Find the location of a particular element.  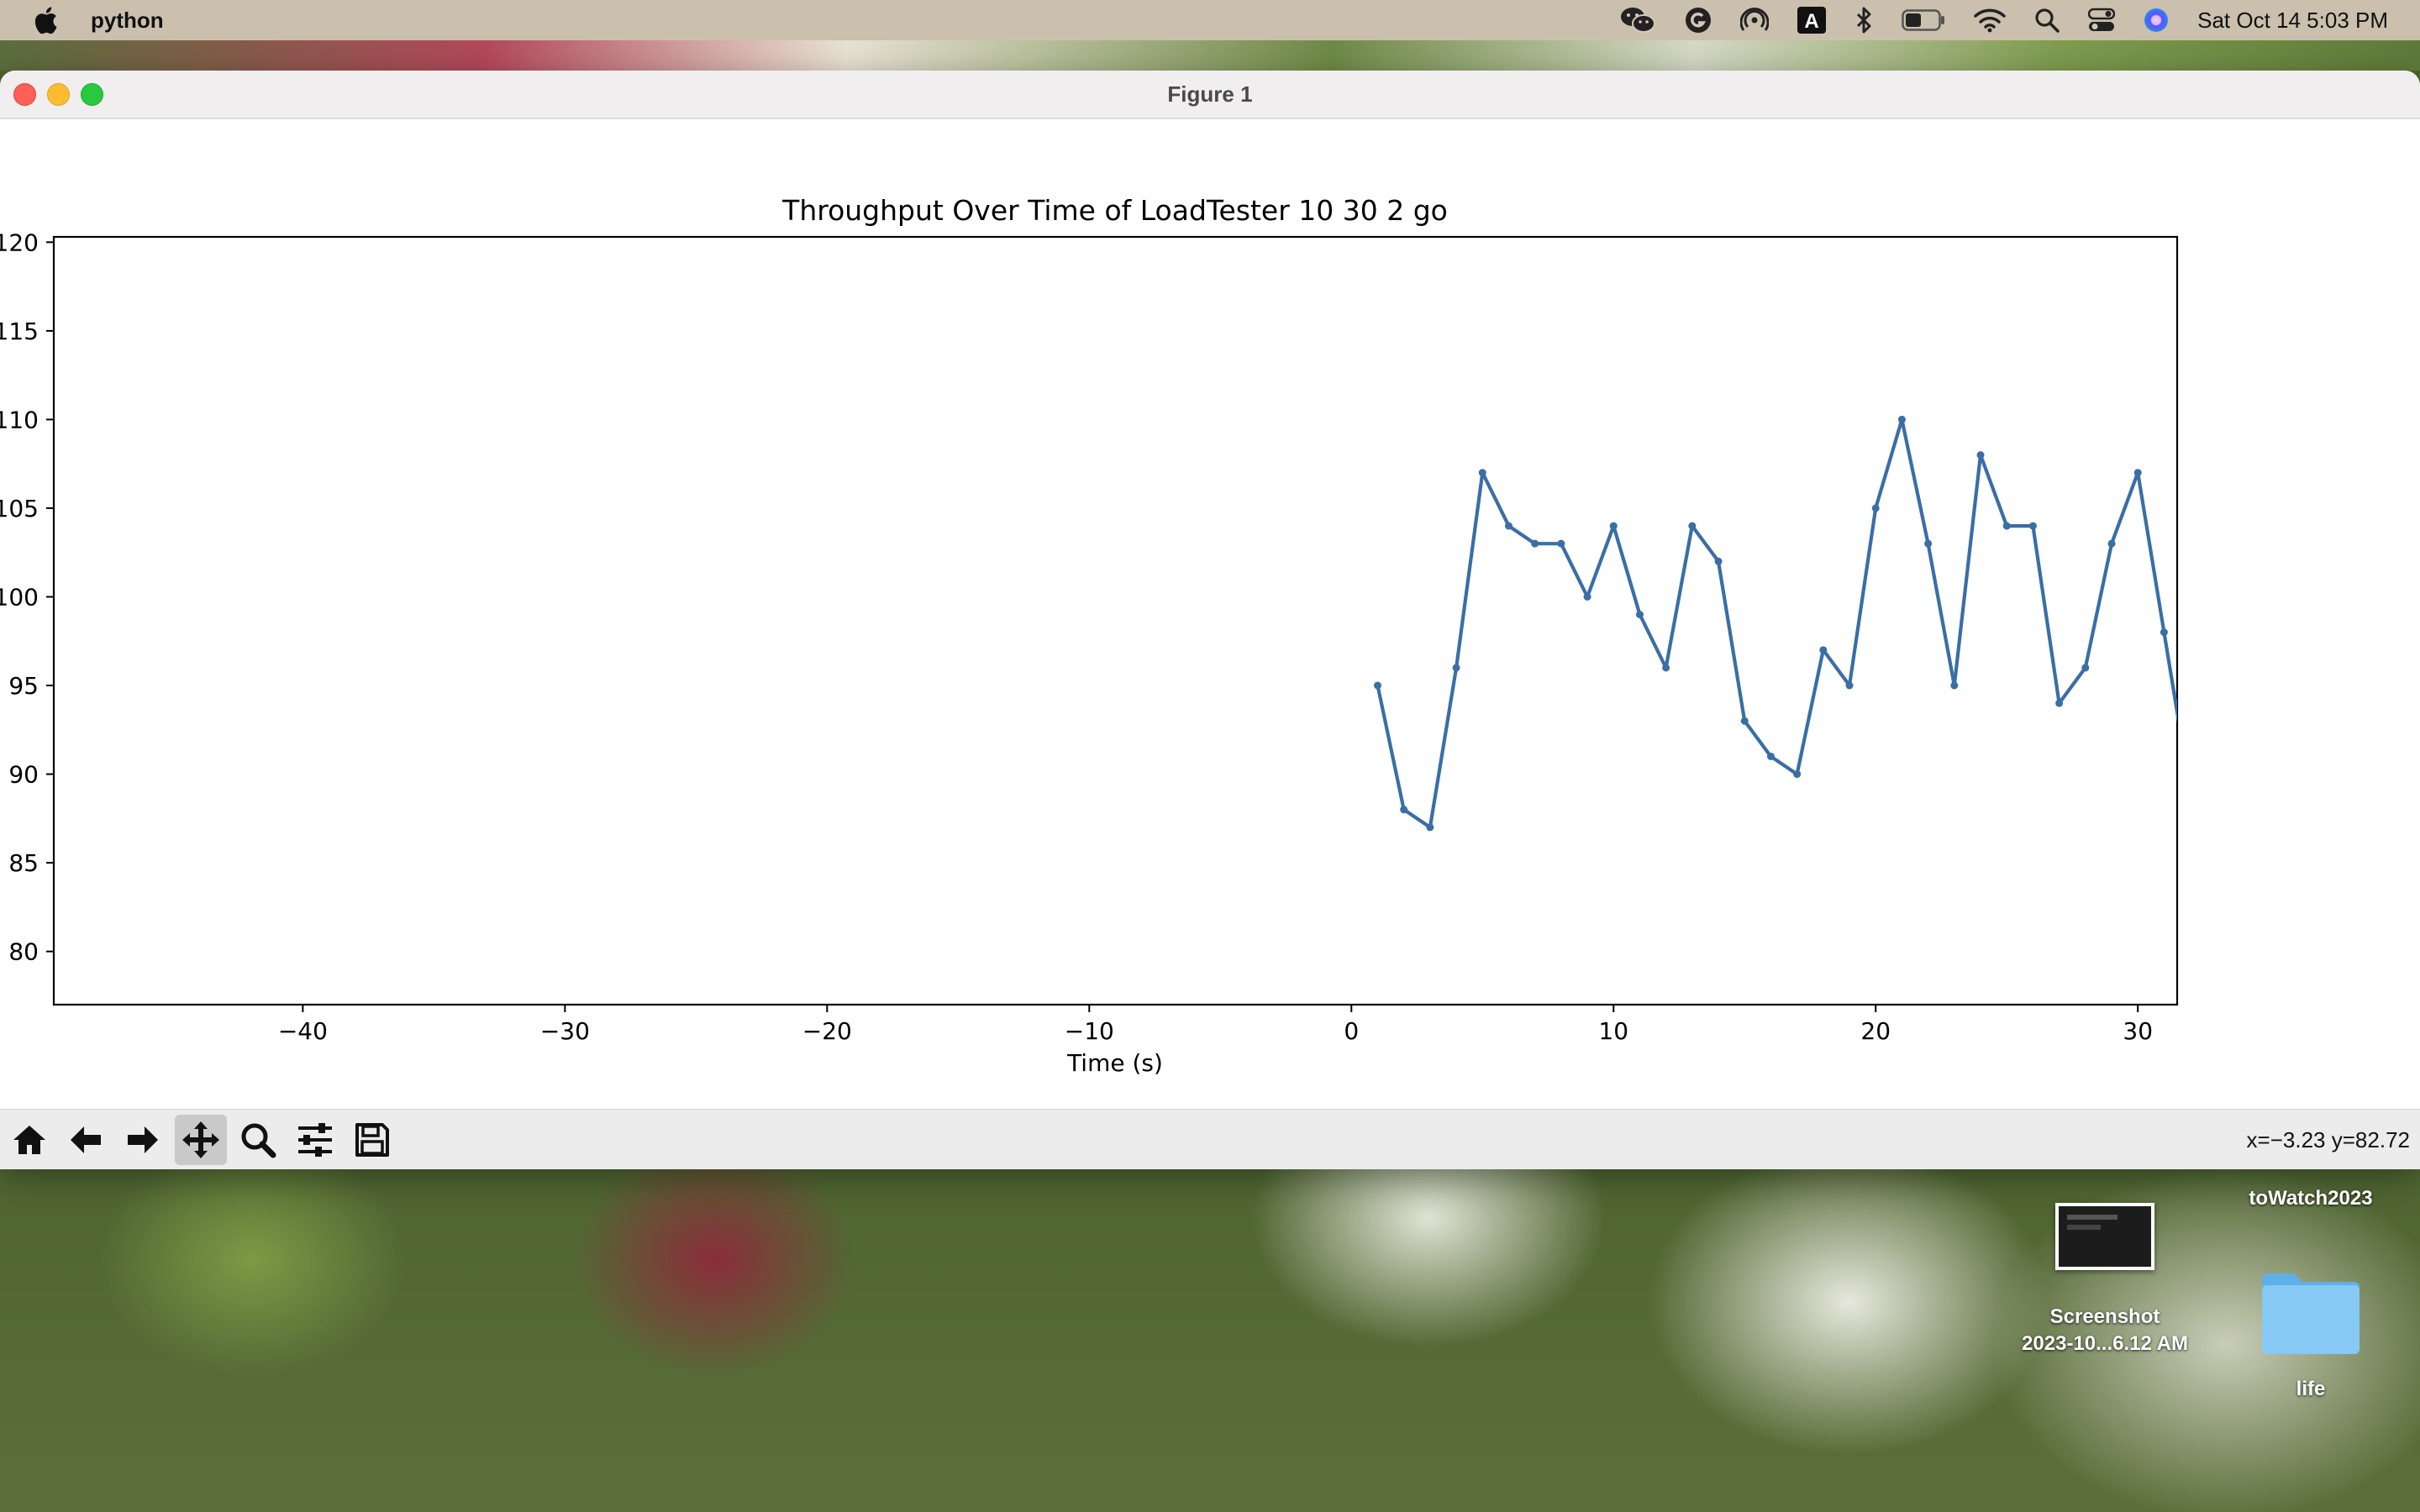

desktop-wallpaper-top is located at coordinates (1210, 55).